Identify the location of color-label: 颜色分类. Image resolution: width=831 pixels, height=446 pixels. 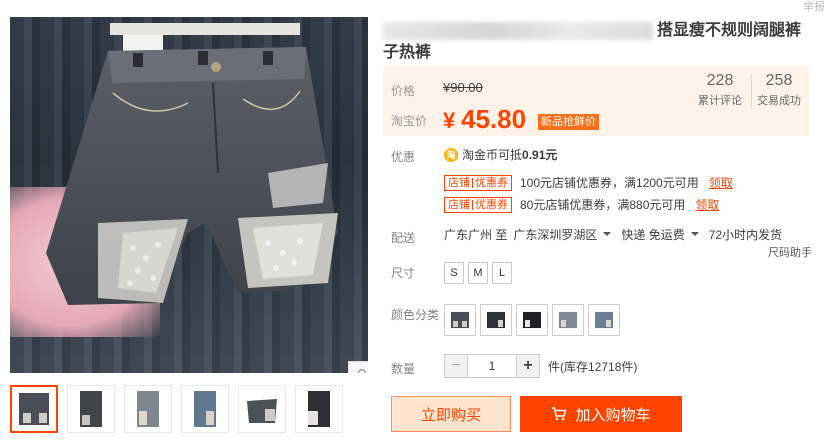
(415, 315).